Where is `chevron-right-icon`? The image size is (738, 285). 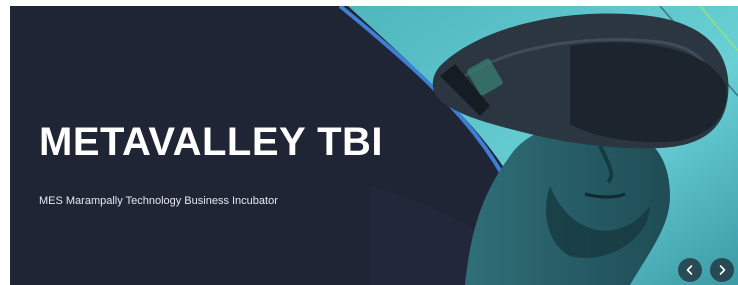 chevron-right-icon is located at coordinates (722, 270).